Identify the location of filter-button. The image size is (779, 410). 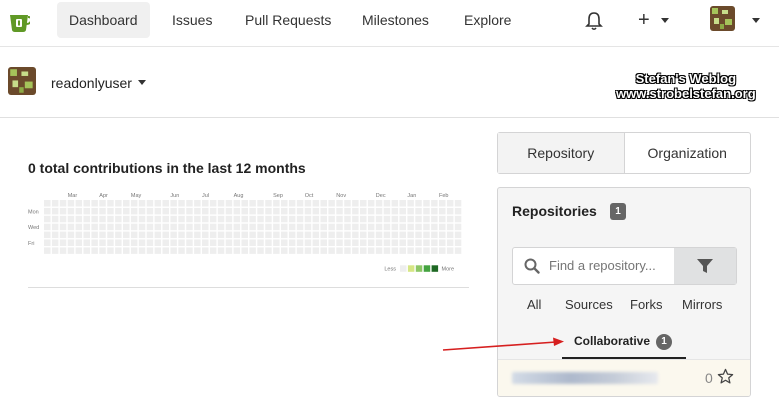
(705, 266).